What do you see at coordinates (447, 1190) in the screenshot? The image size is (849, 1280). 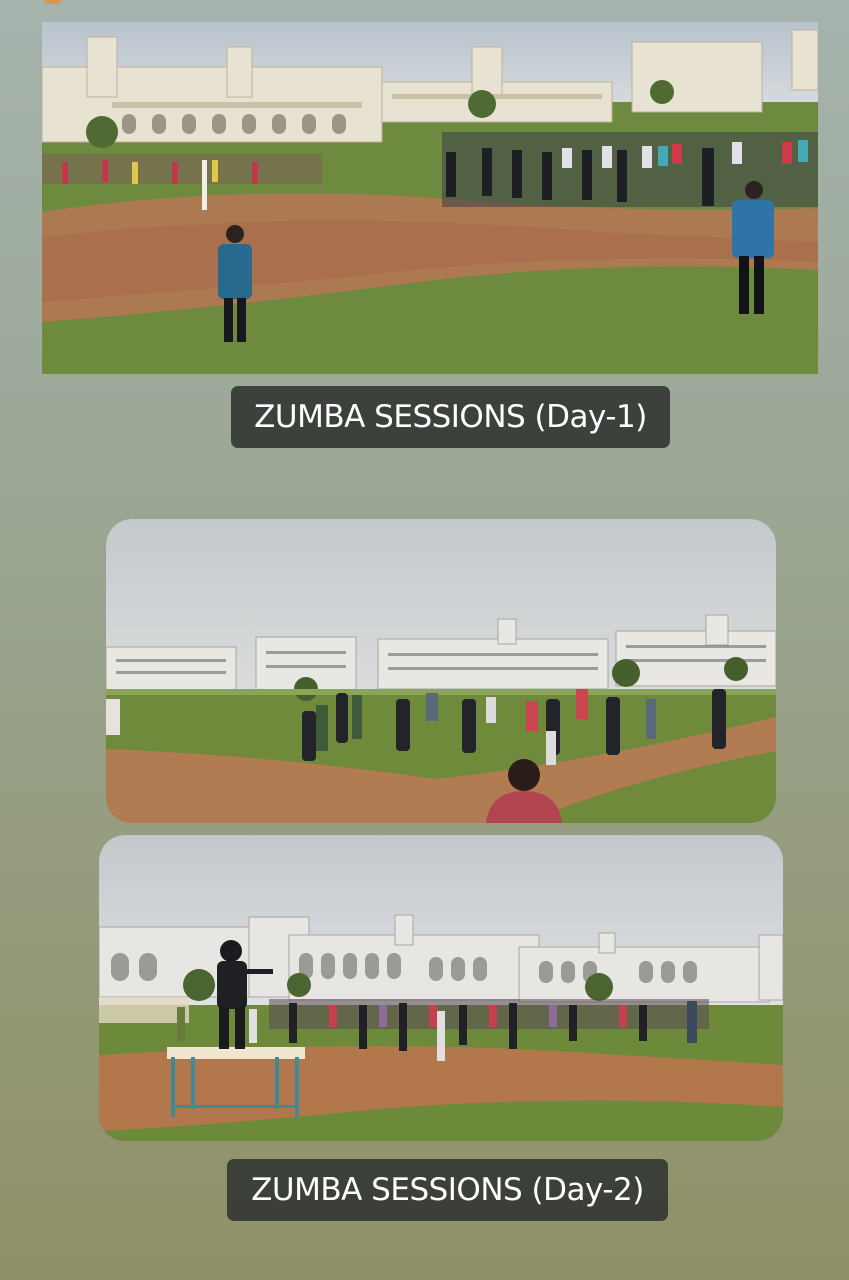 I see `caption-day2: ZUMBA SESSIONS (Day-2)` at bounding box center [447, 1190].